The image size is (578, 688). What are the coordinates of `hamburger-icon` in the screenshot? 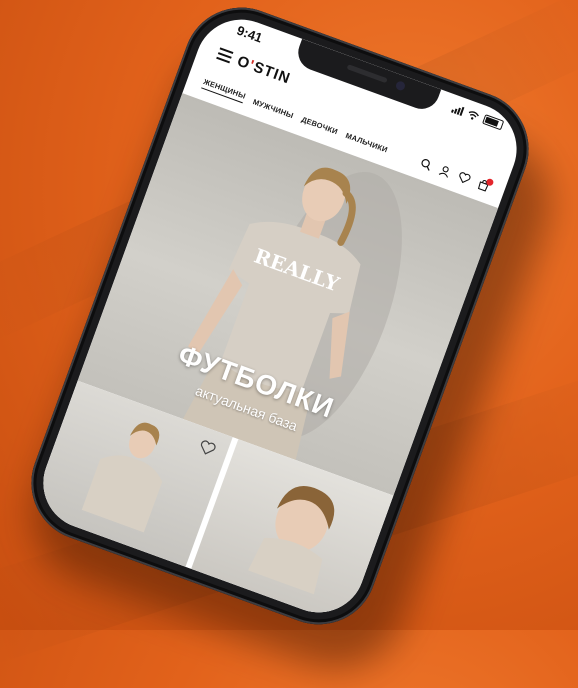 It's located at (225, 55).